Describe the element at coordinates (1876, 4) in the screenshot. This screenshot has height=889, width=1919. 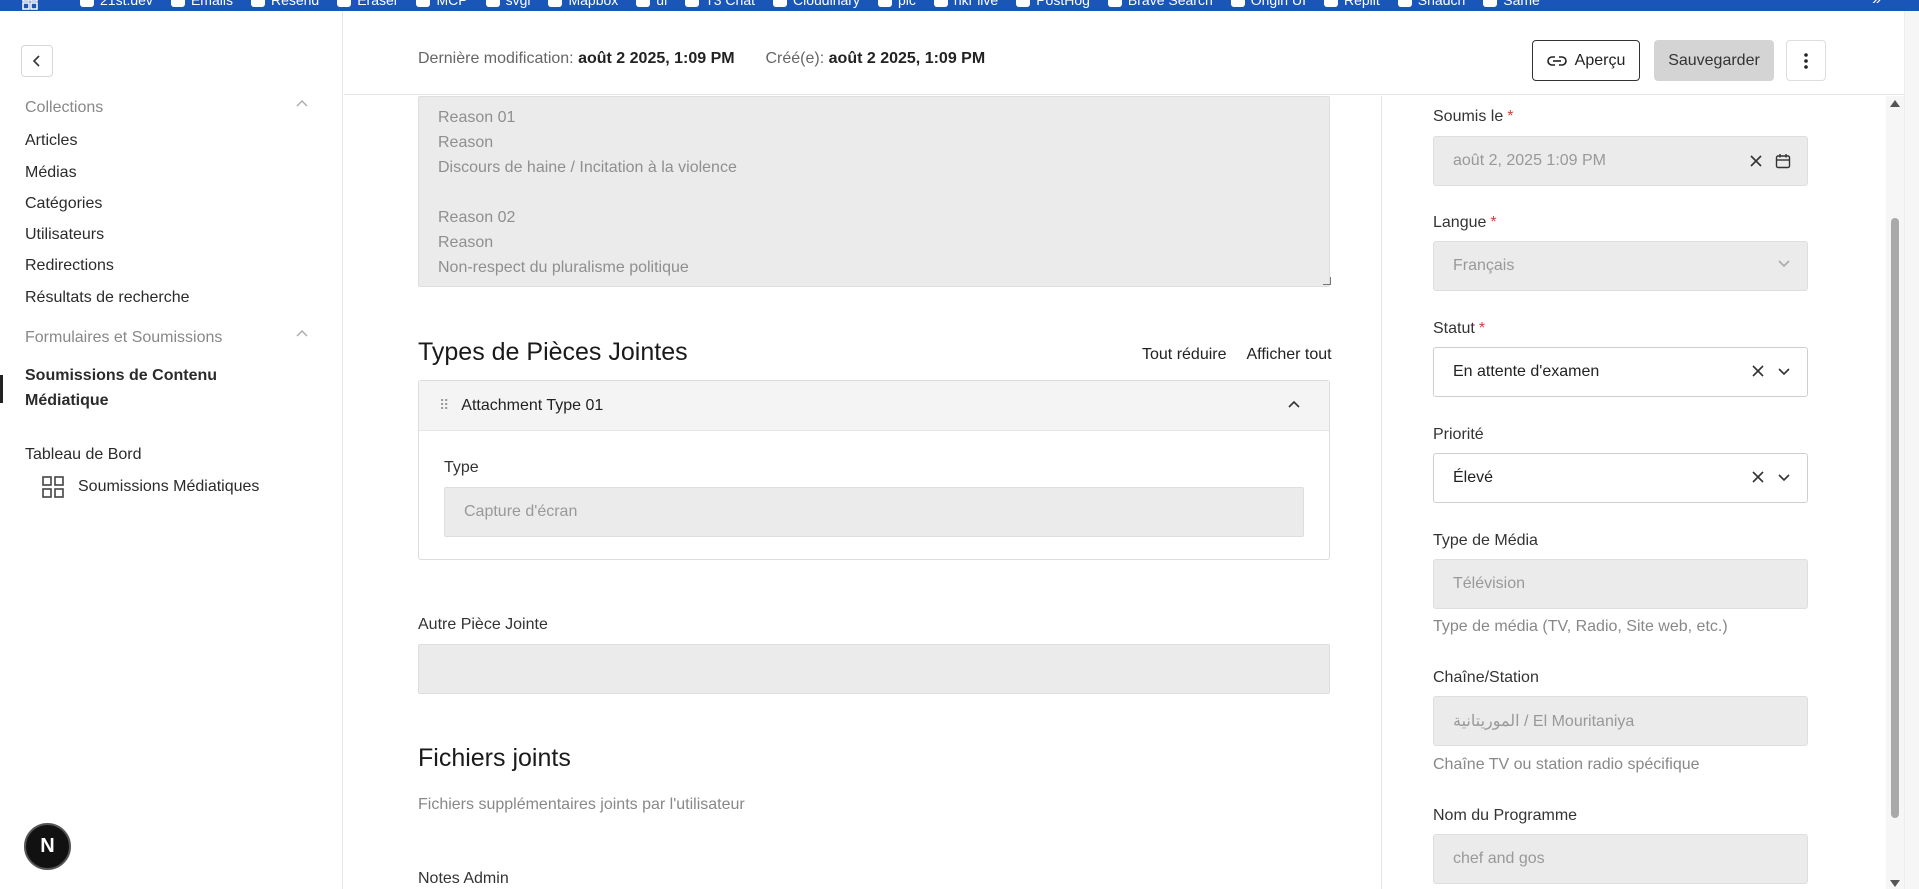
I see `more-bookmarks-icon: »` at that location.